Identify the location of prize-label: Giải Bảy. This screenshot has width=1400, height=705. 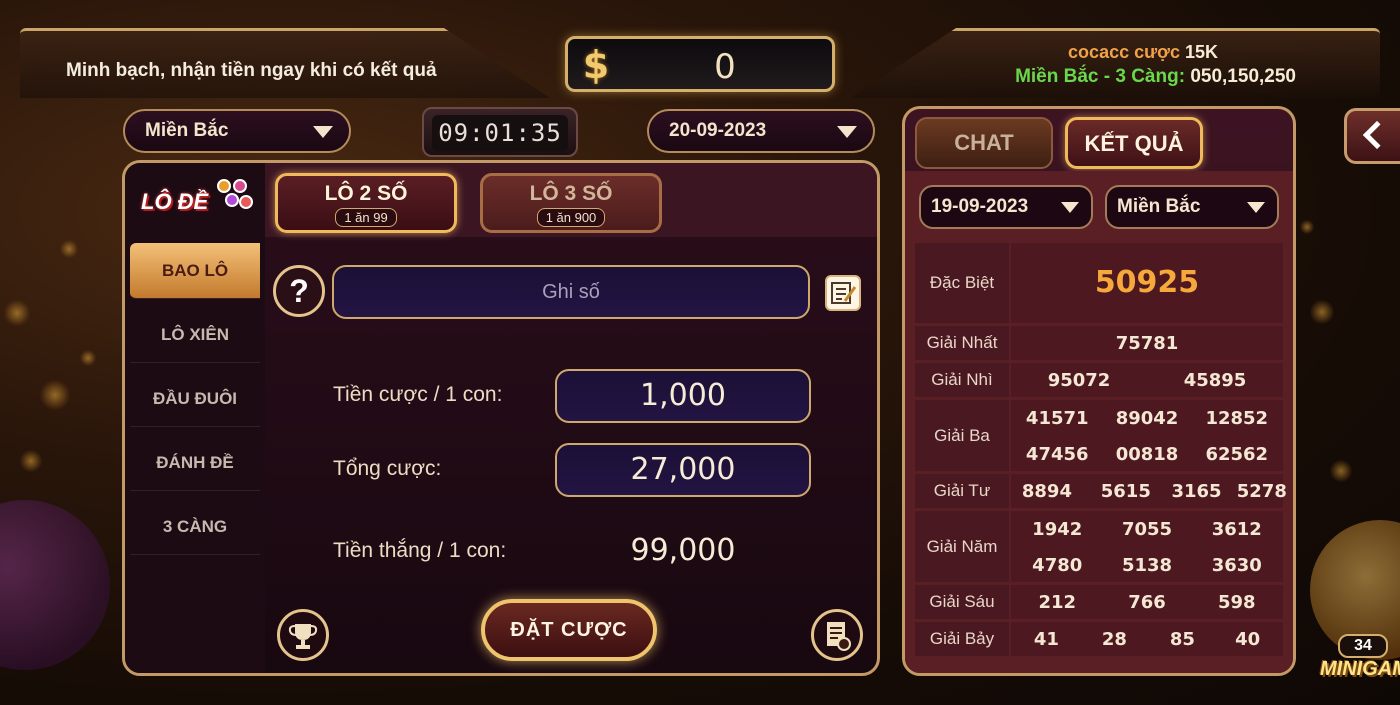
(962, 639).